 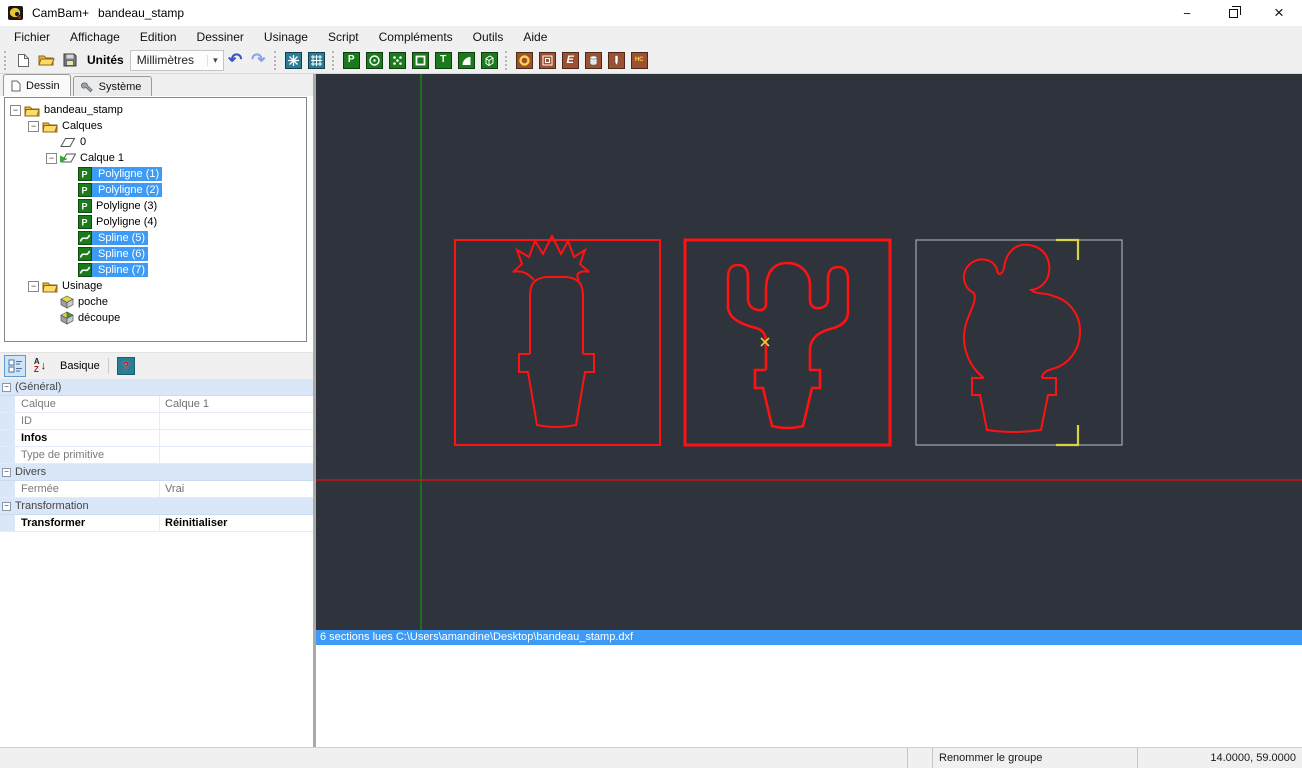 I want to click on polyline-icon: P, so click(x=85, y=190).